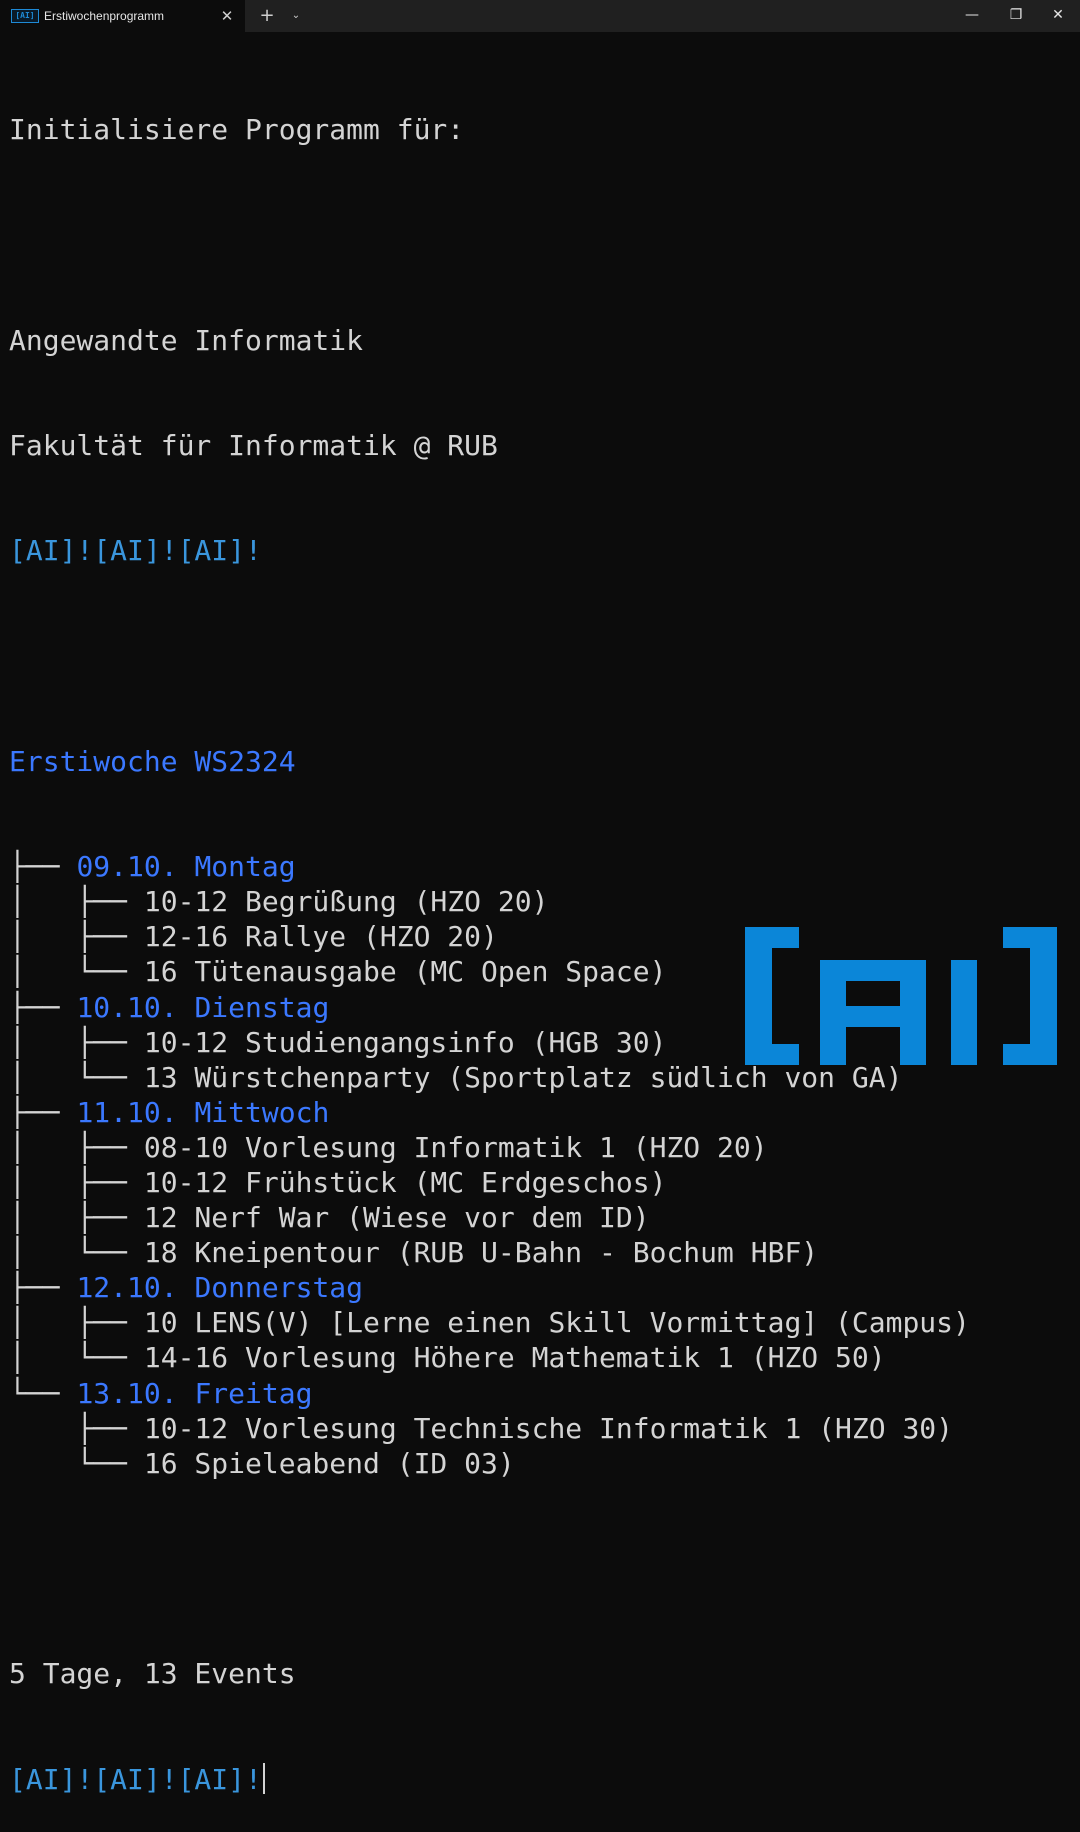  What do you see at coordinates (152, 1674) in the screenshot?
I see `summary-line: 5 Tage, 13 Events` at bounding box center [152, 1674].